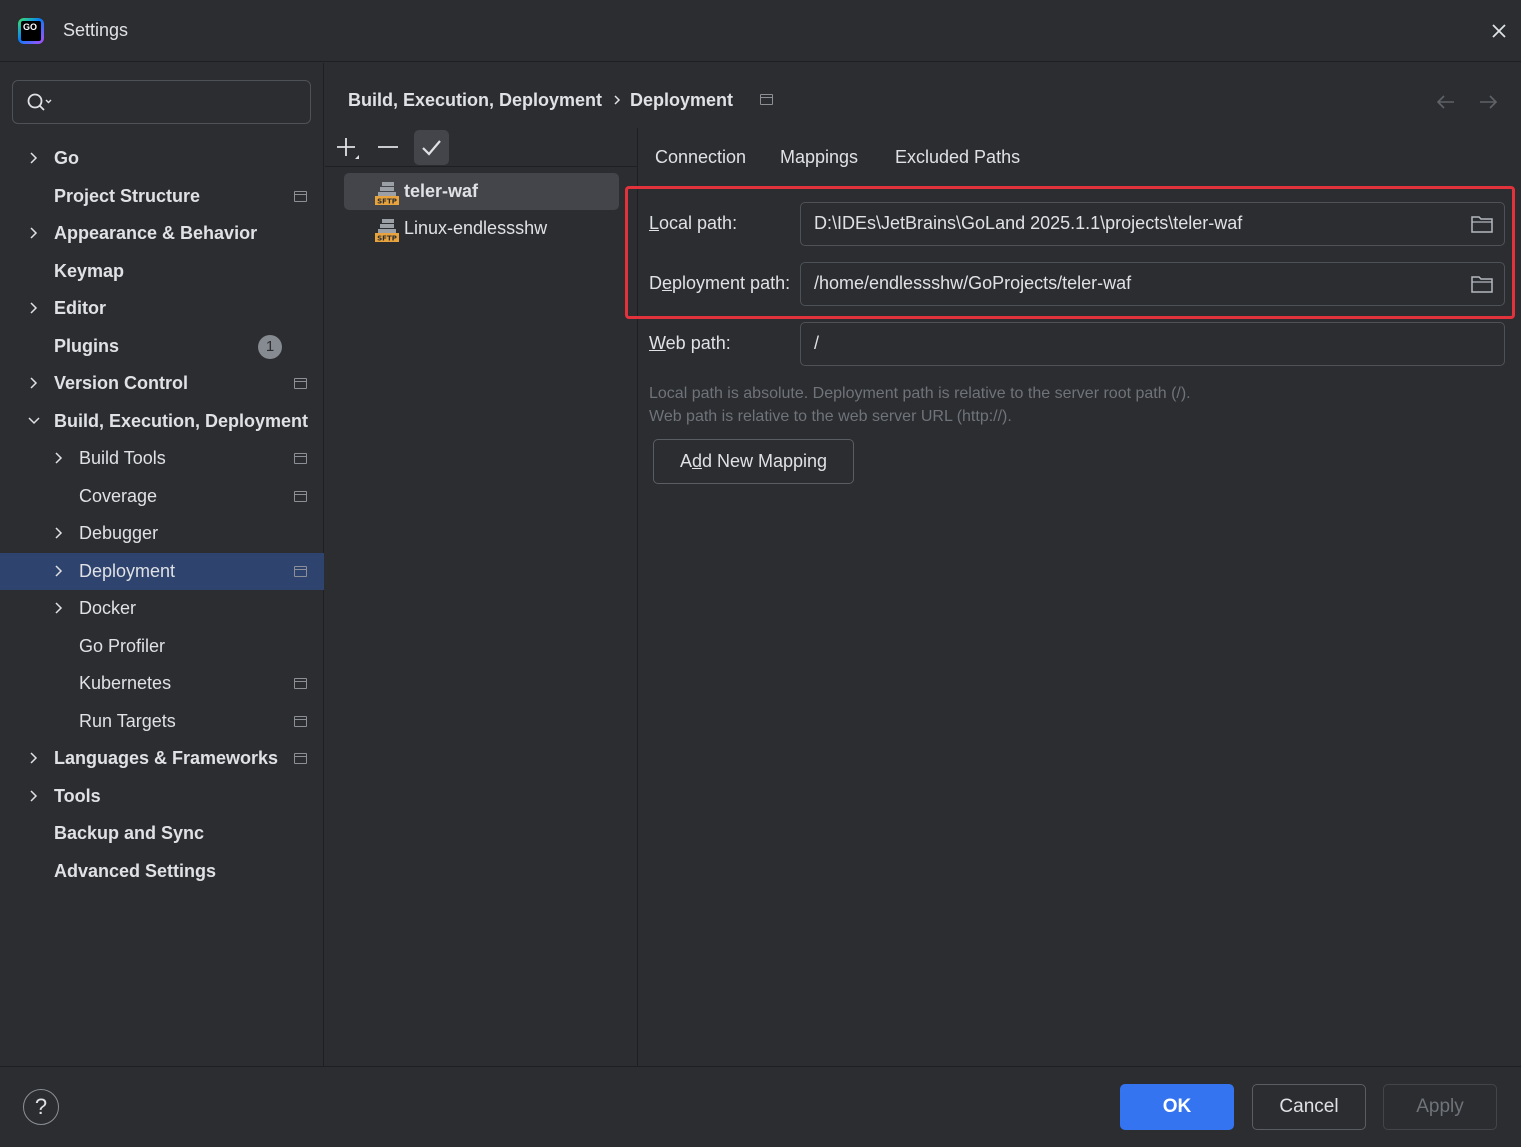  I want to click on ok-button: OK, so click(1177, 1107).